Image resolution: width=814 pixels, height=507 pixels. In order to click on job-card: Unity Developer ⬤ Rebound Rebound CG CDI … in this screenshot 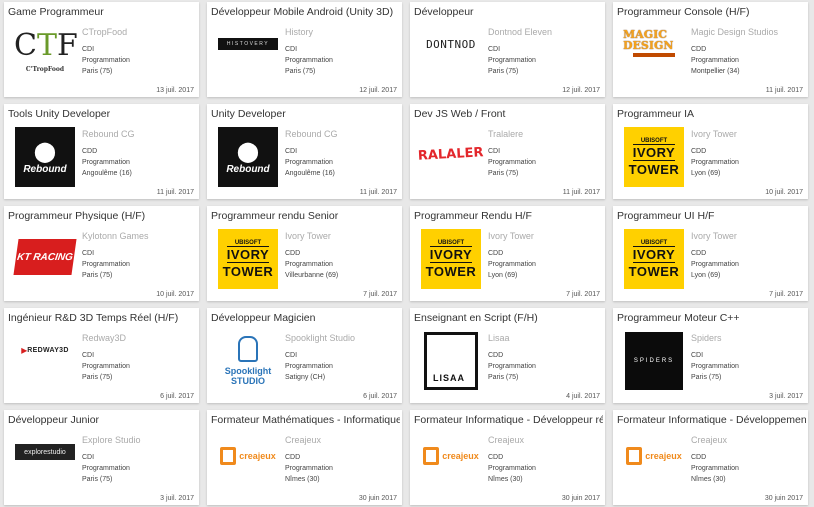, I will do `click(304, 151)`.